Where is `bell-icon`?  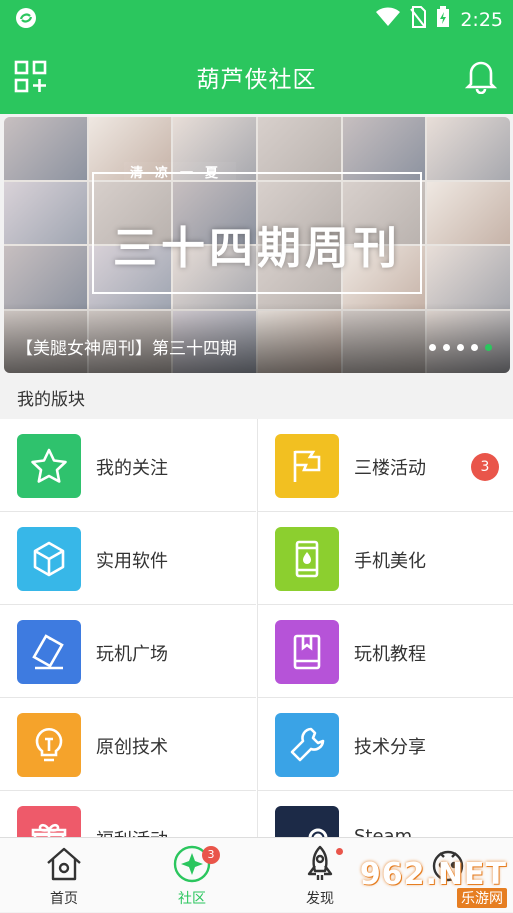
bell-icon is located at coordinates (481, 78).